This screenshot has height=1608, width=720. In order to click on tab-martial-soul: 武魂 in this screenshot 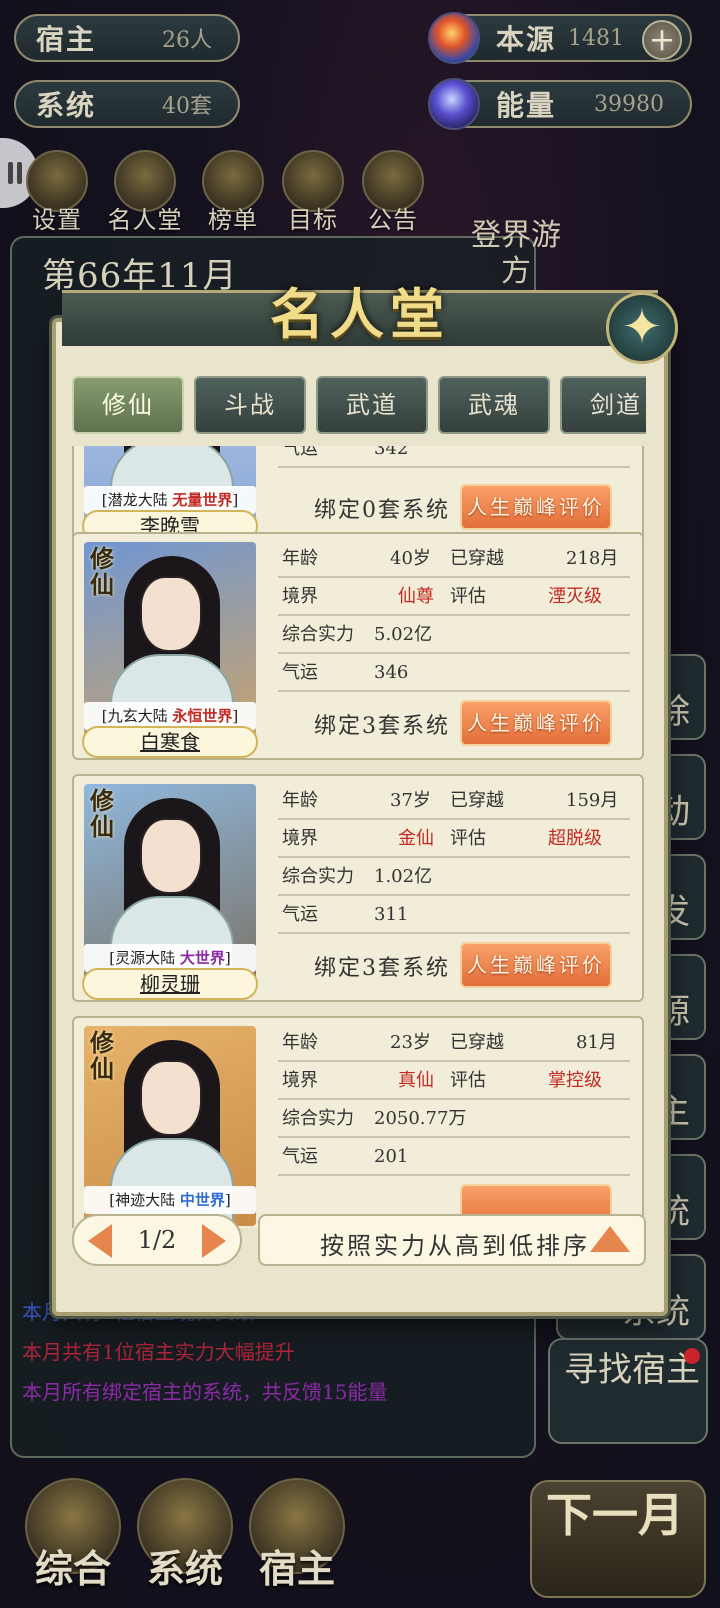, I will do `click(494, 405)`.